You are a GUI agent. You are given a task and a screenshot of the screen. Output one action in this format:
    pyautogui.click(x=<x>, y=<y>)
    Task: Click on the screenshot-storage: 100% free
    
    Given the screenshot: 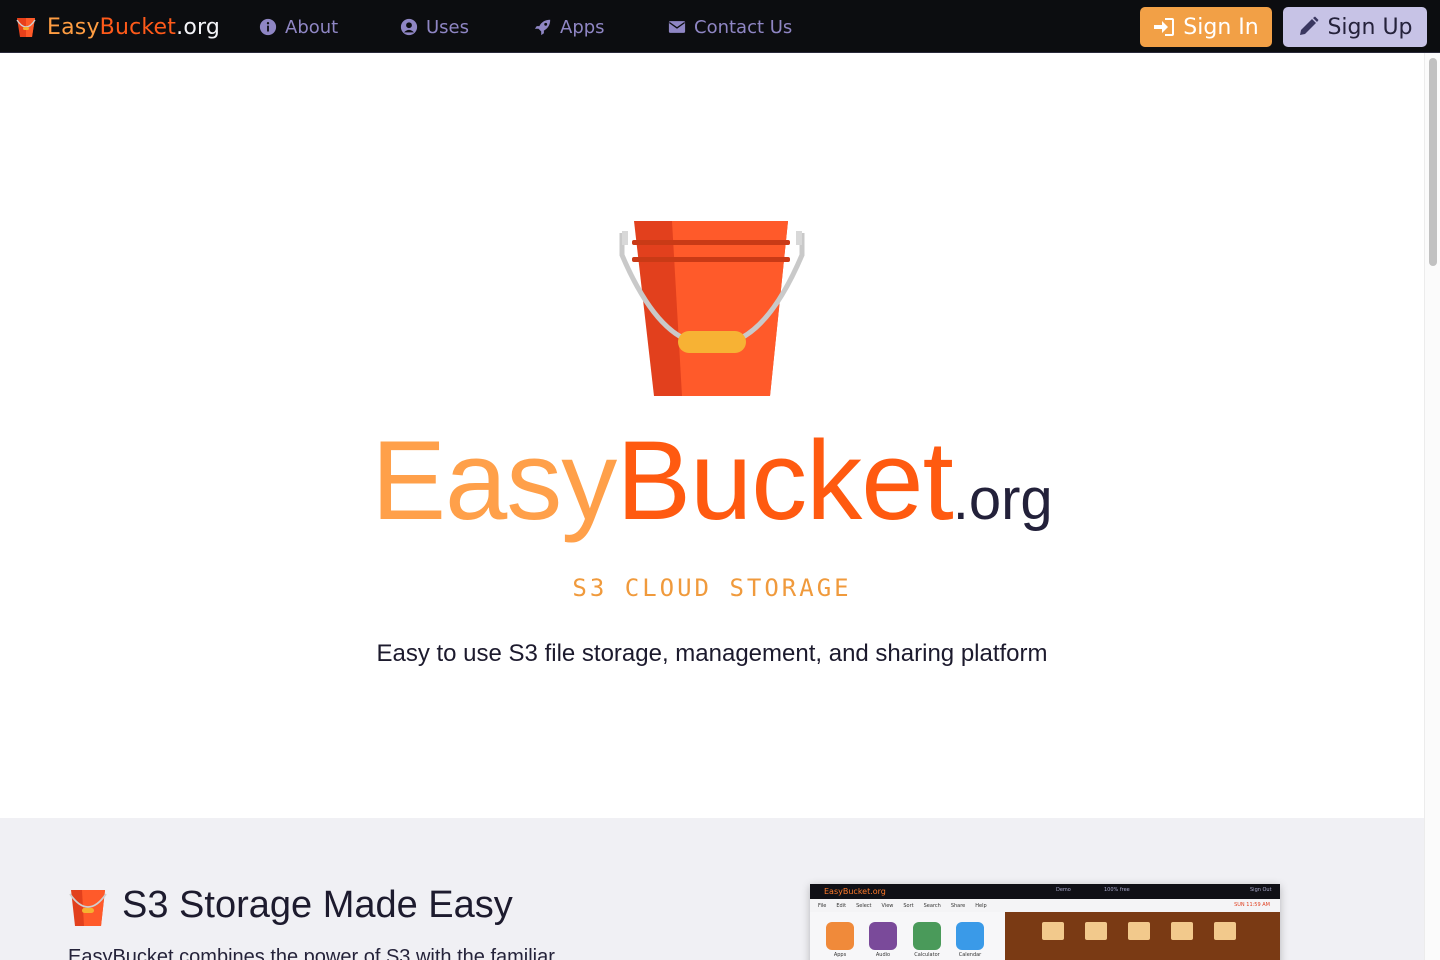 What is the action you would take?
    pyautogui.click(x=1117, y=890)
    